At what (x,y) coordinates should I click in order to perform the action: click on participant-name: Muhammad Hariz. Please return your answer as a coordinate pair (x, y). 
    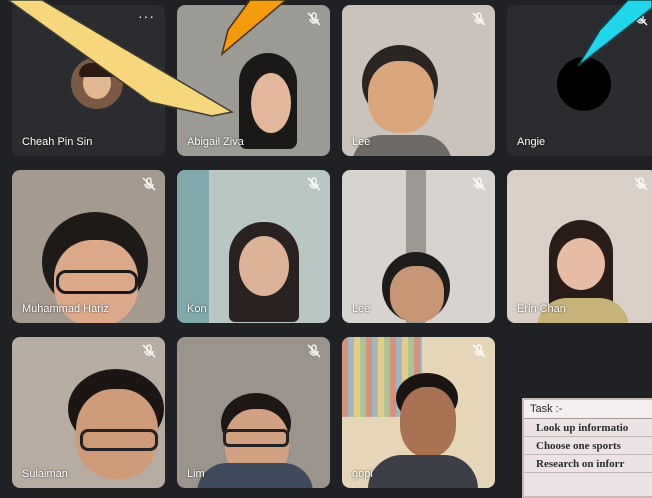
    Looking at the image, I should click on (65, 309).